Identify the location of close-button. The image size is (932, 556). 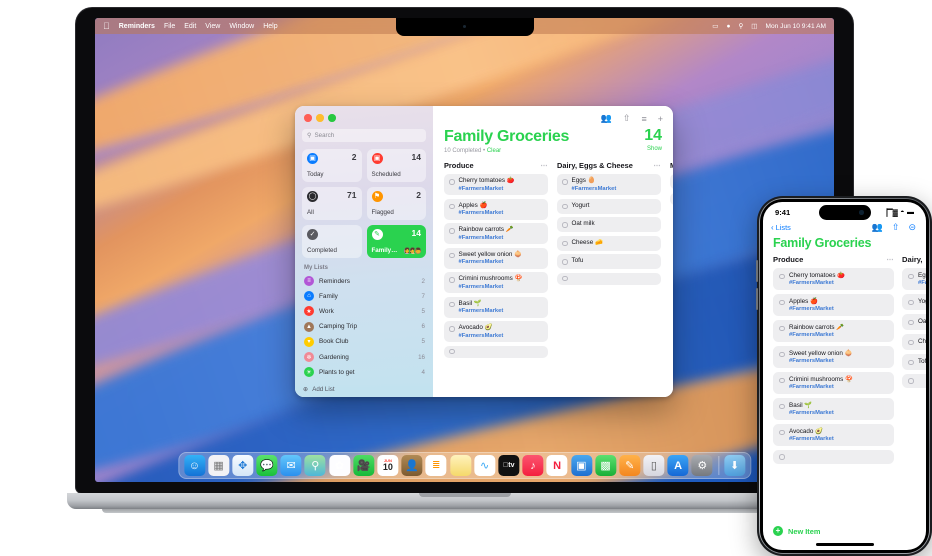
(308, 118).